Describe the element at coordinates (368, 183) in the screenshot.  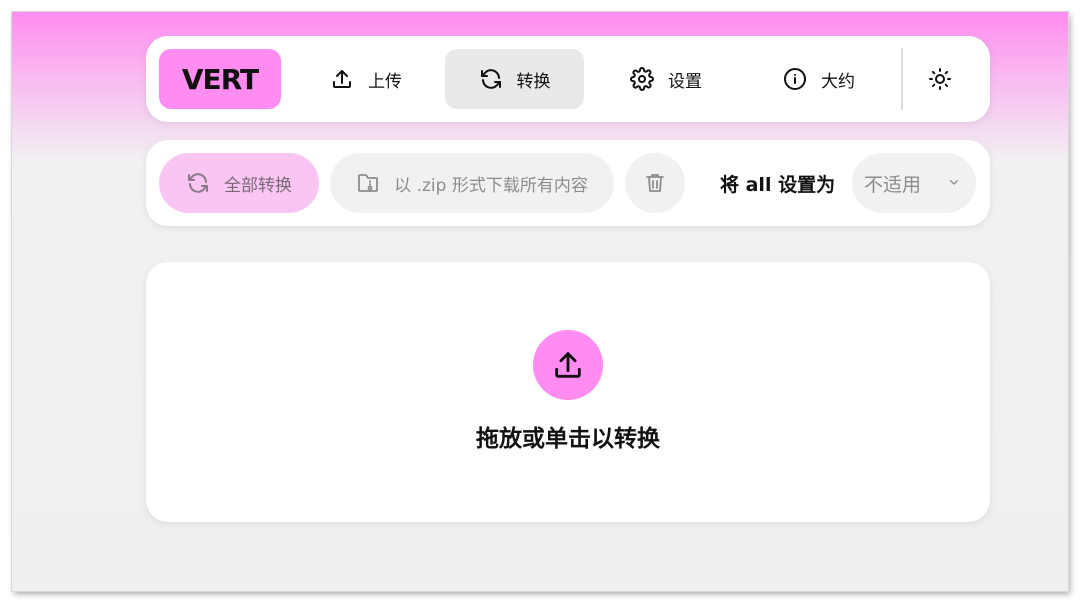
I see `folder-archive-icon` at that location.